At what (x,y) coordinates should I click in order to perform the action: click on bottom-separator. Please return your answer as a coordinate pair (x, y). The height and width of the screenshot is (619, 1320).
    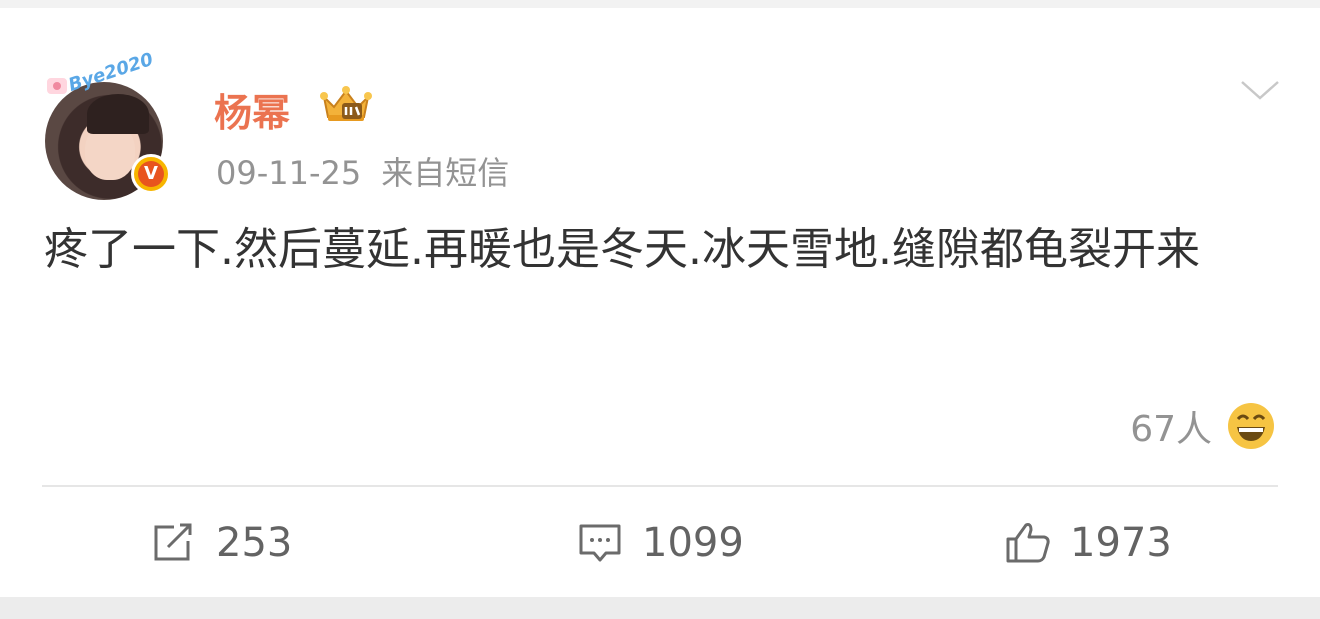
    Looking at the image, I should click on (660, 608).